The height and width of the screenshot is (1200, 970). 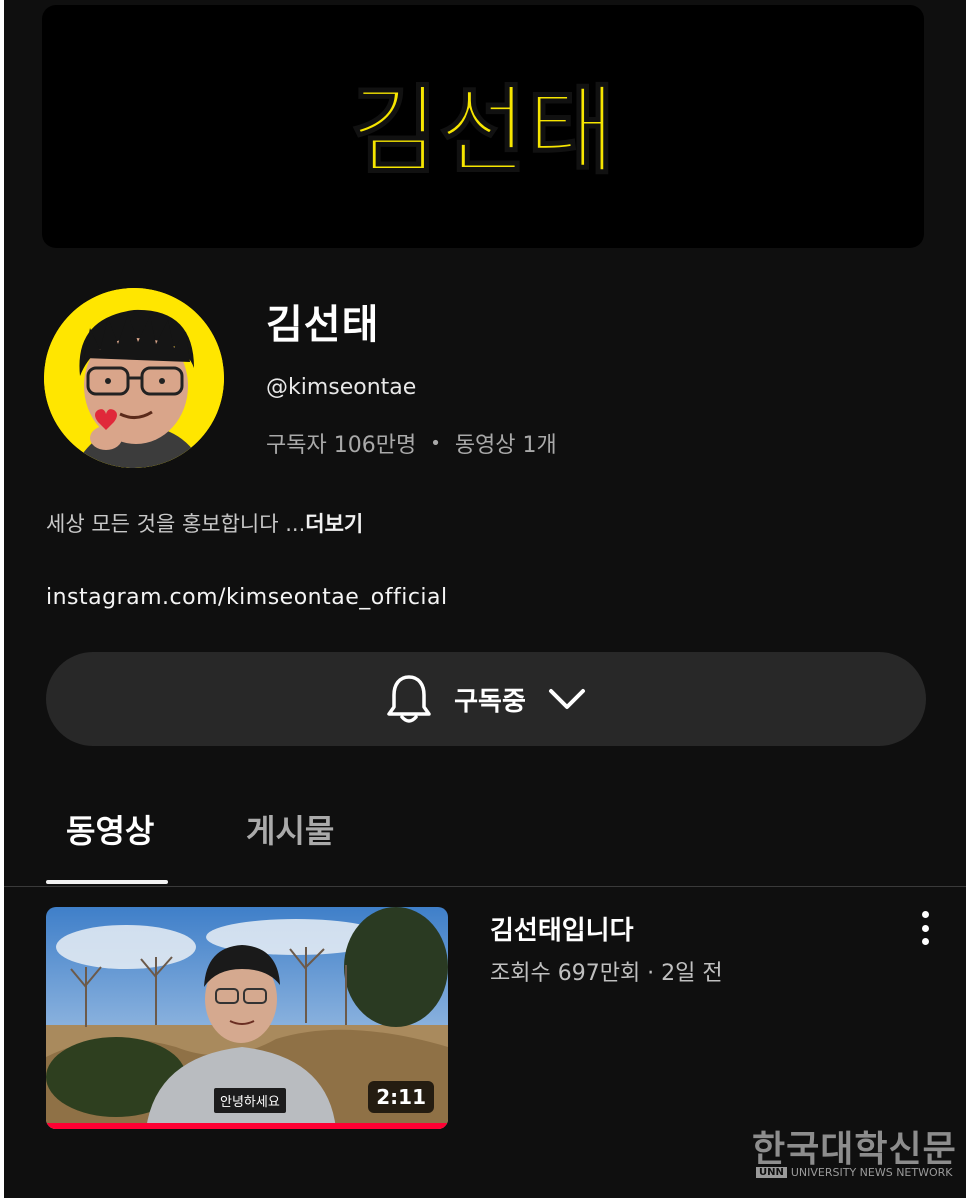 I want to click on channel-avatar, so click(x=134, y=378).